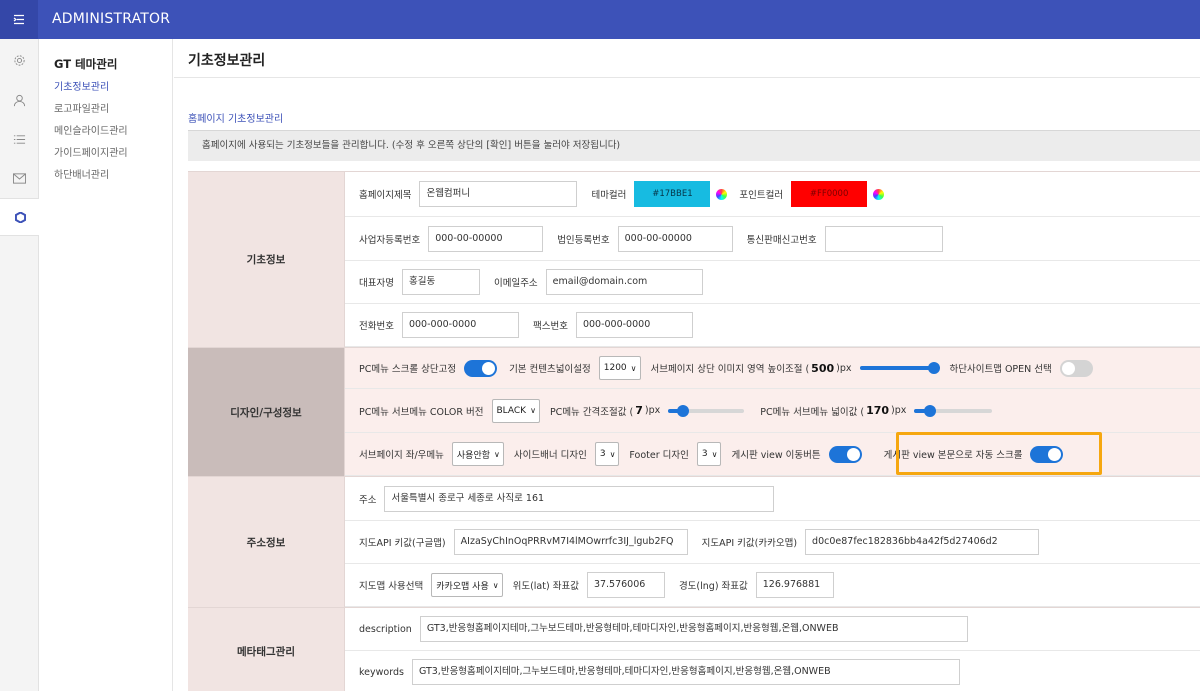 Image resolution: width=1200 pixels, height=691 pixels. I want to click on kakao-key-label: 지도API 키값(카카오맵), so click(749, 543).